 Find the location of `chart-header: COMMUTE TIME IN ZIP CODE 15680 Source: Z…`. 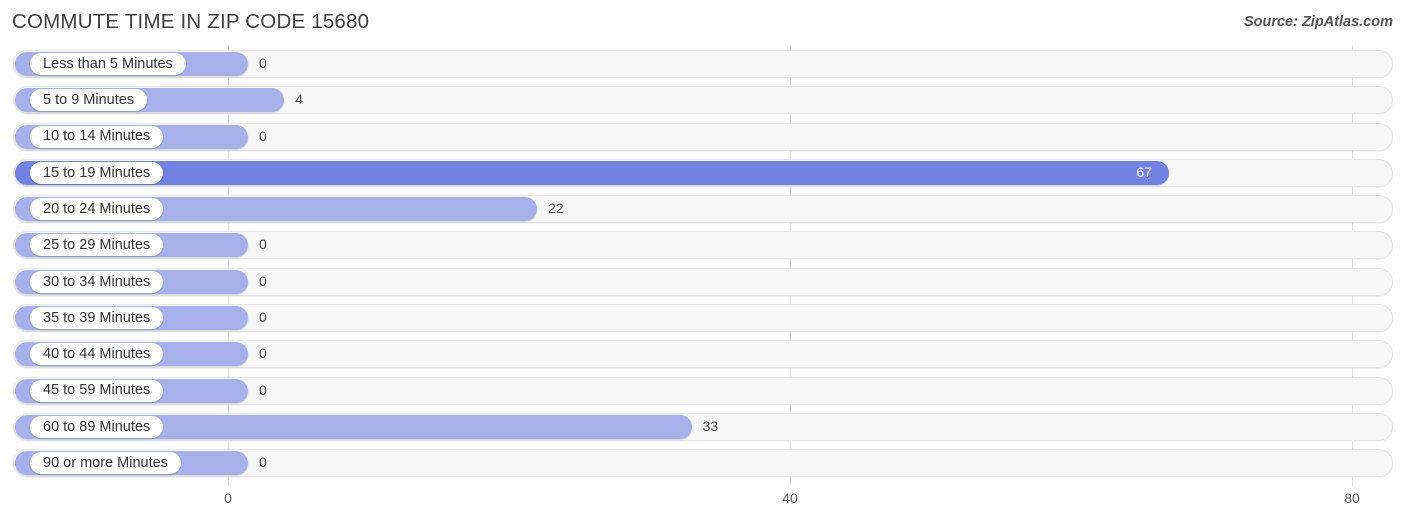

chart-header: COMMUTE TIME IN ZIP CODE 15680 Source: Z… is located at coordinates (703, 23).